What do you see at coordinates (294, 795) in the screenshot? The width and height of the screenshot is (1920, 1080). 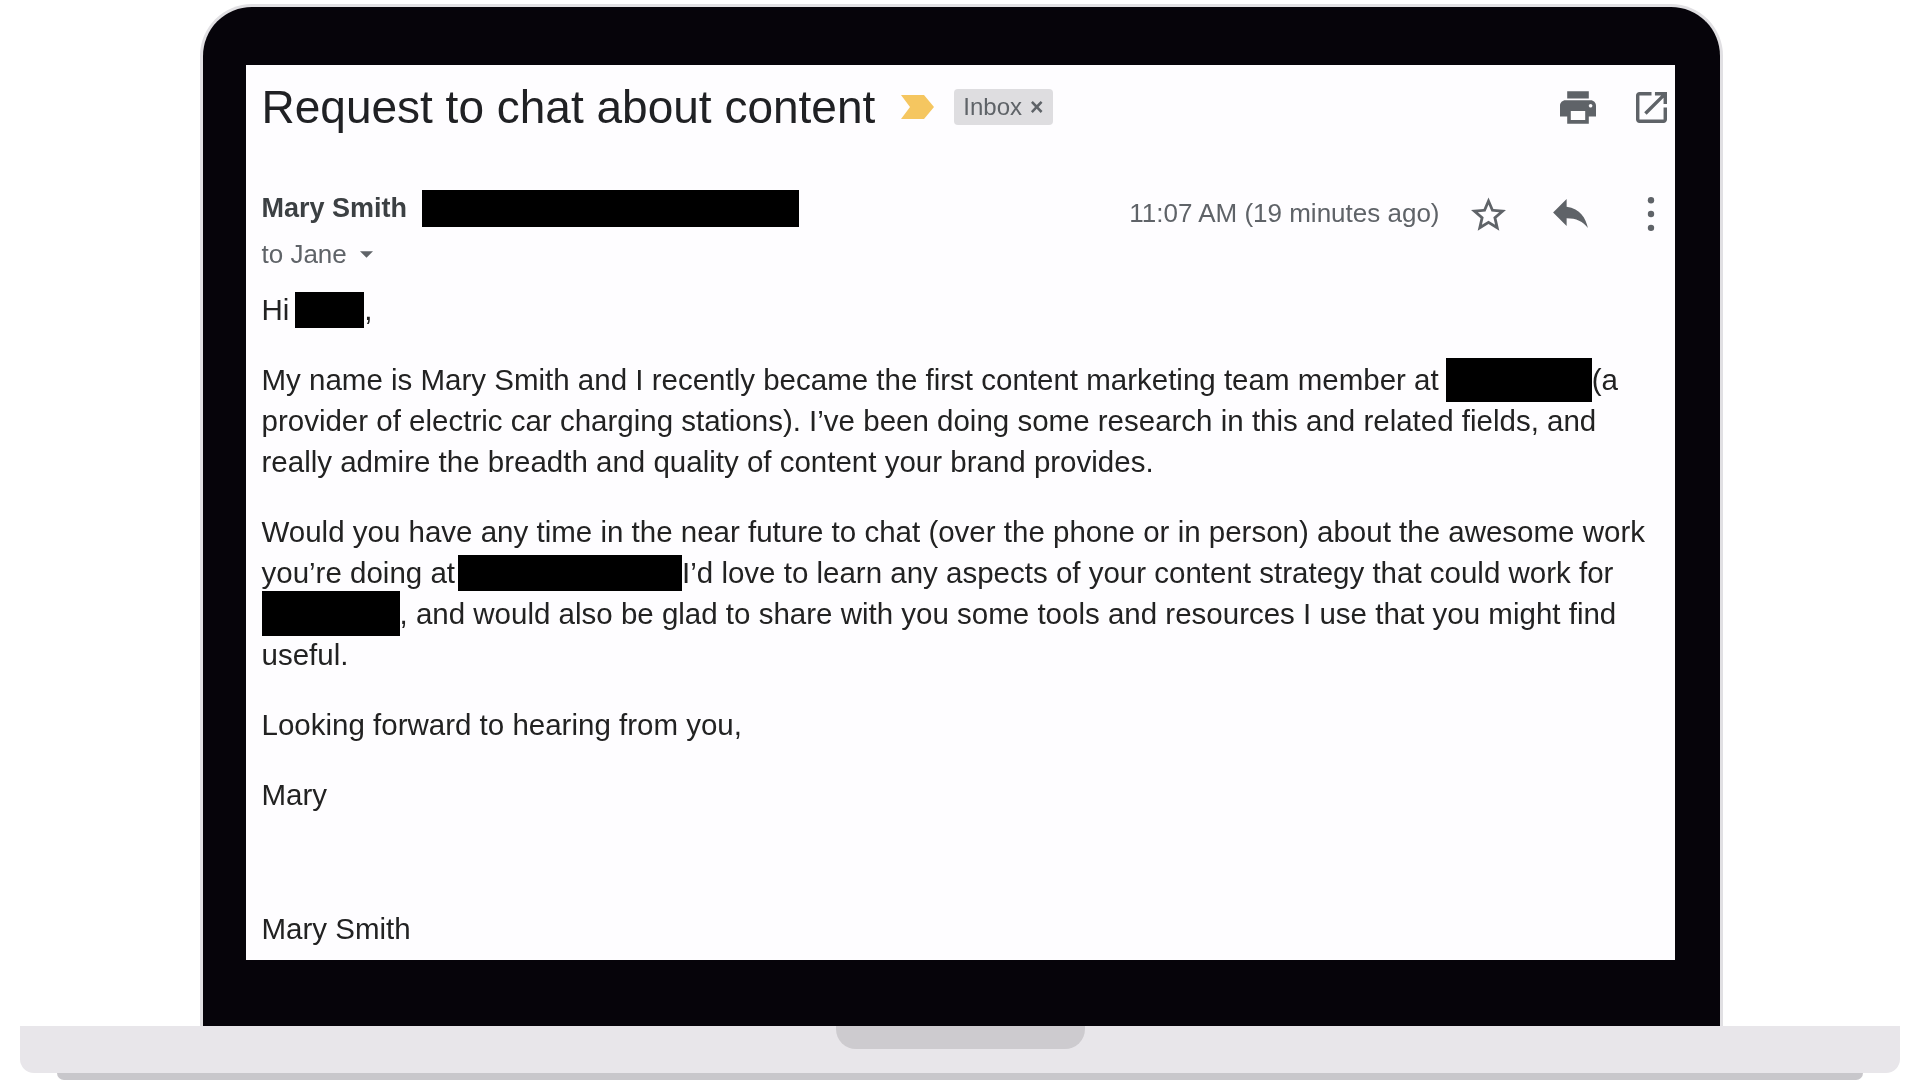 I see `body-text: Mary` at bounding box center [294, 795].